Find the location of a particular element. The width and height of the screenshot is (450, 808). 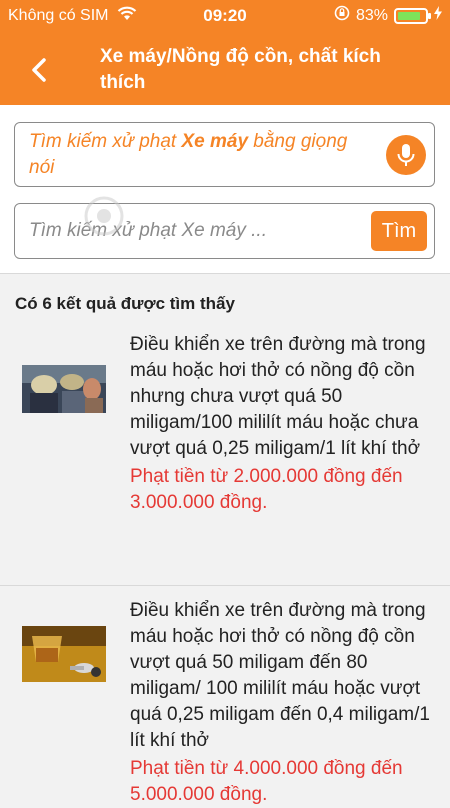

voice-search-box: Tìm kiếm xử phạt Xe máy bằng giọng nói is located at coordinates (224, 154).